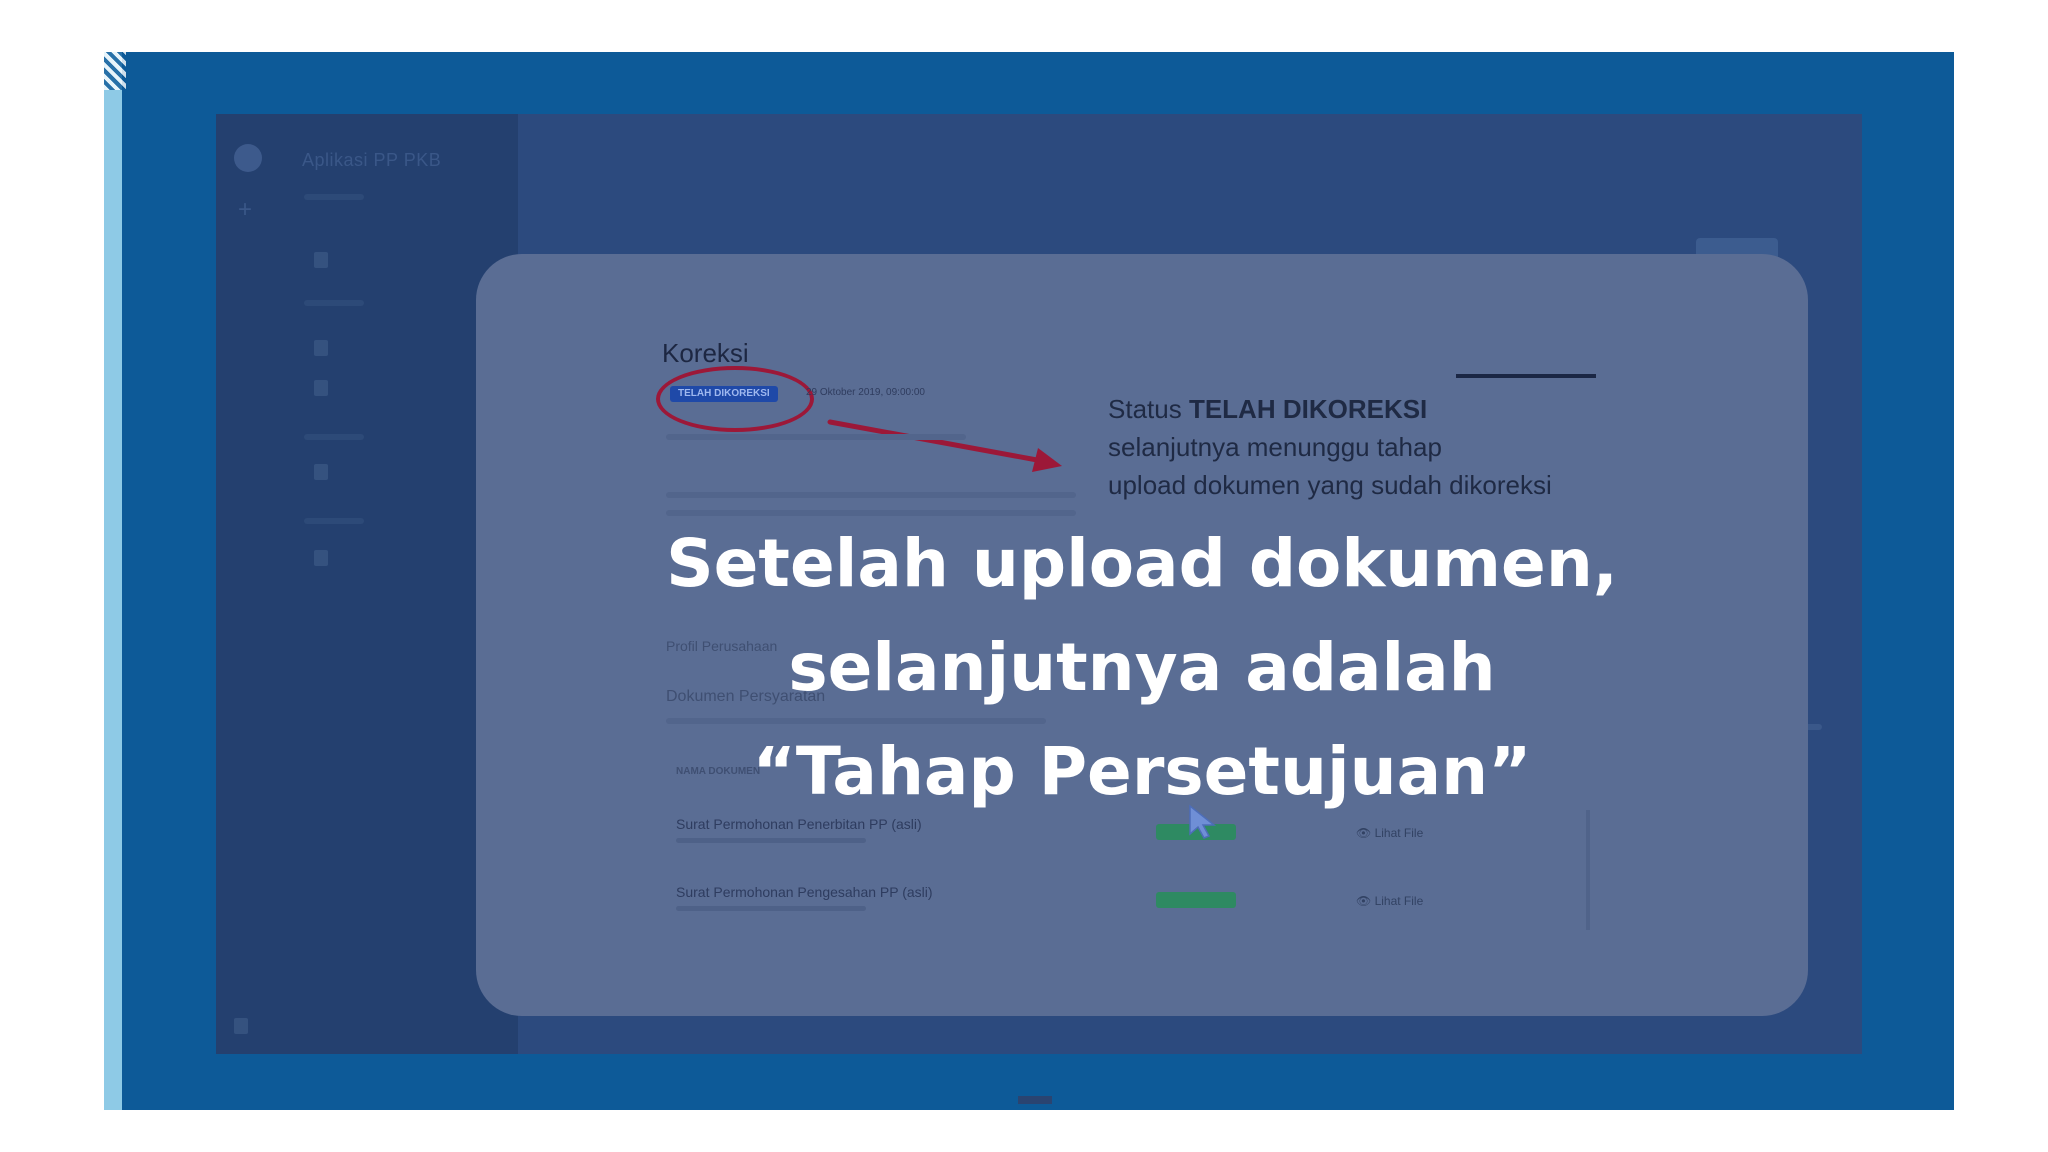 The width and height of the screenshot is (2048, 1152). What do you see at coordinates (245, 210) in the screenshot?
I see `add-icon: +` at bounding box center [245, 210].